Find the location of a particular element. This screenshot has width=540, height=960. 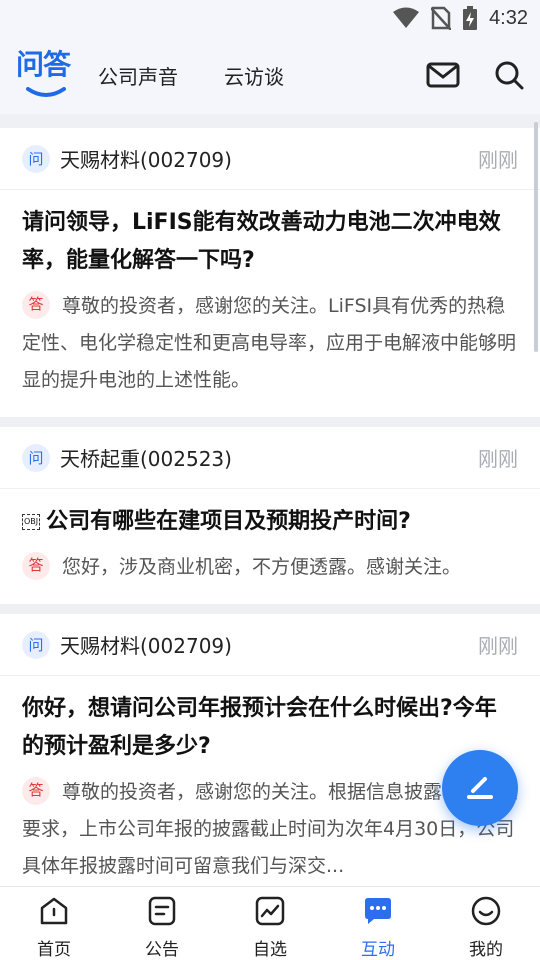

pencil-icon is located at coordinates (480, 788).